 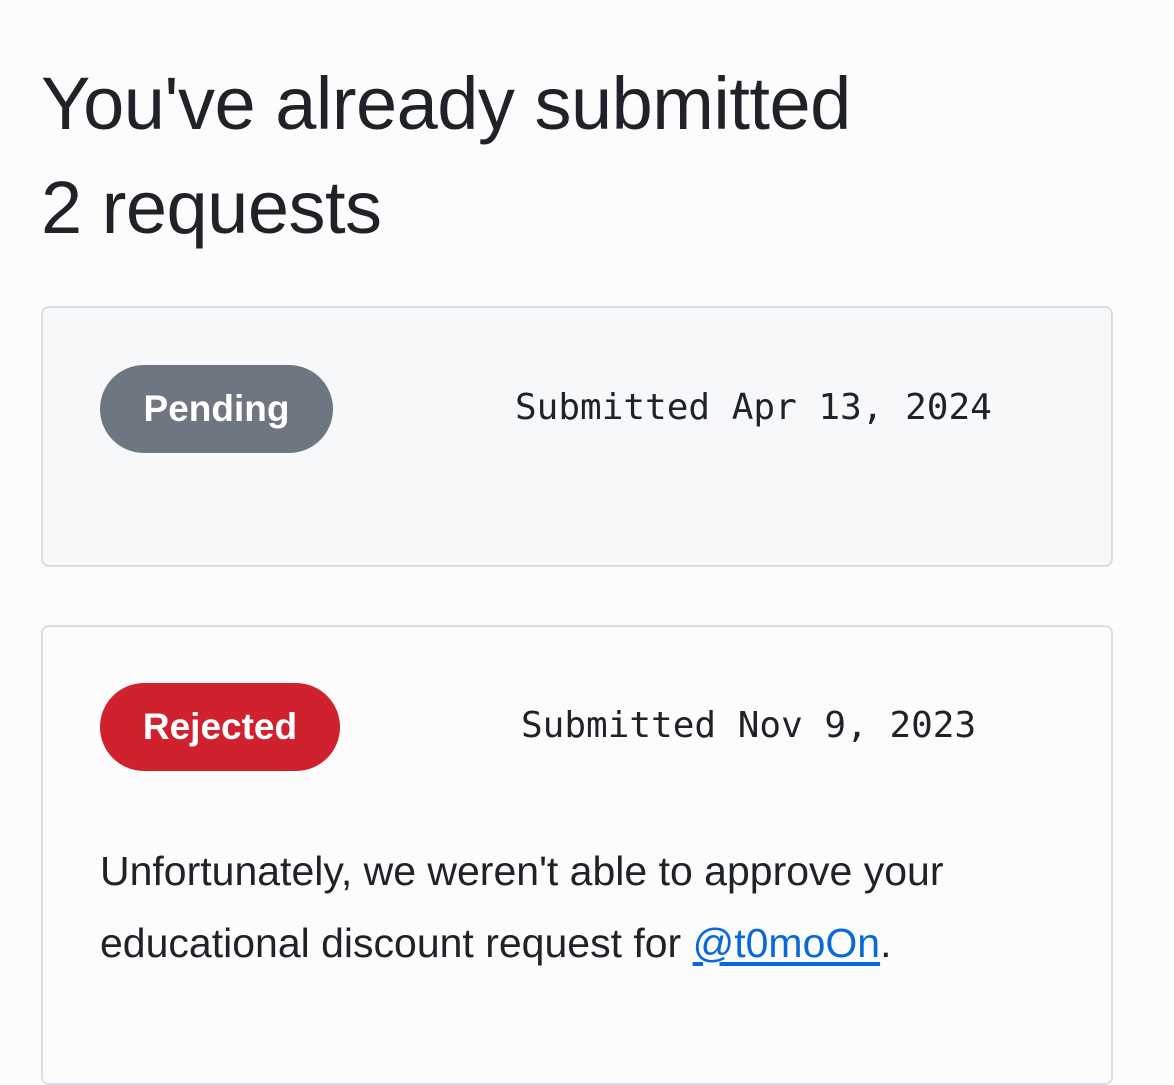 What do you see at coordinates (786, 943) in the screenshot?
I see `username-link: @t0moOn` at bounding box center [786, 943].